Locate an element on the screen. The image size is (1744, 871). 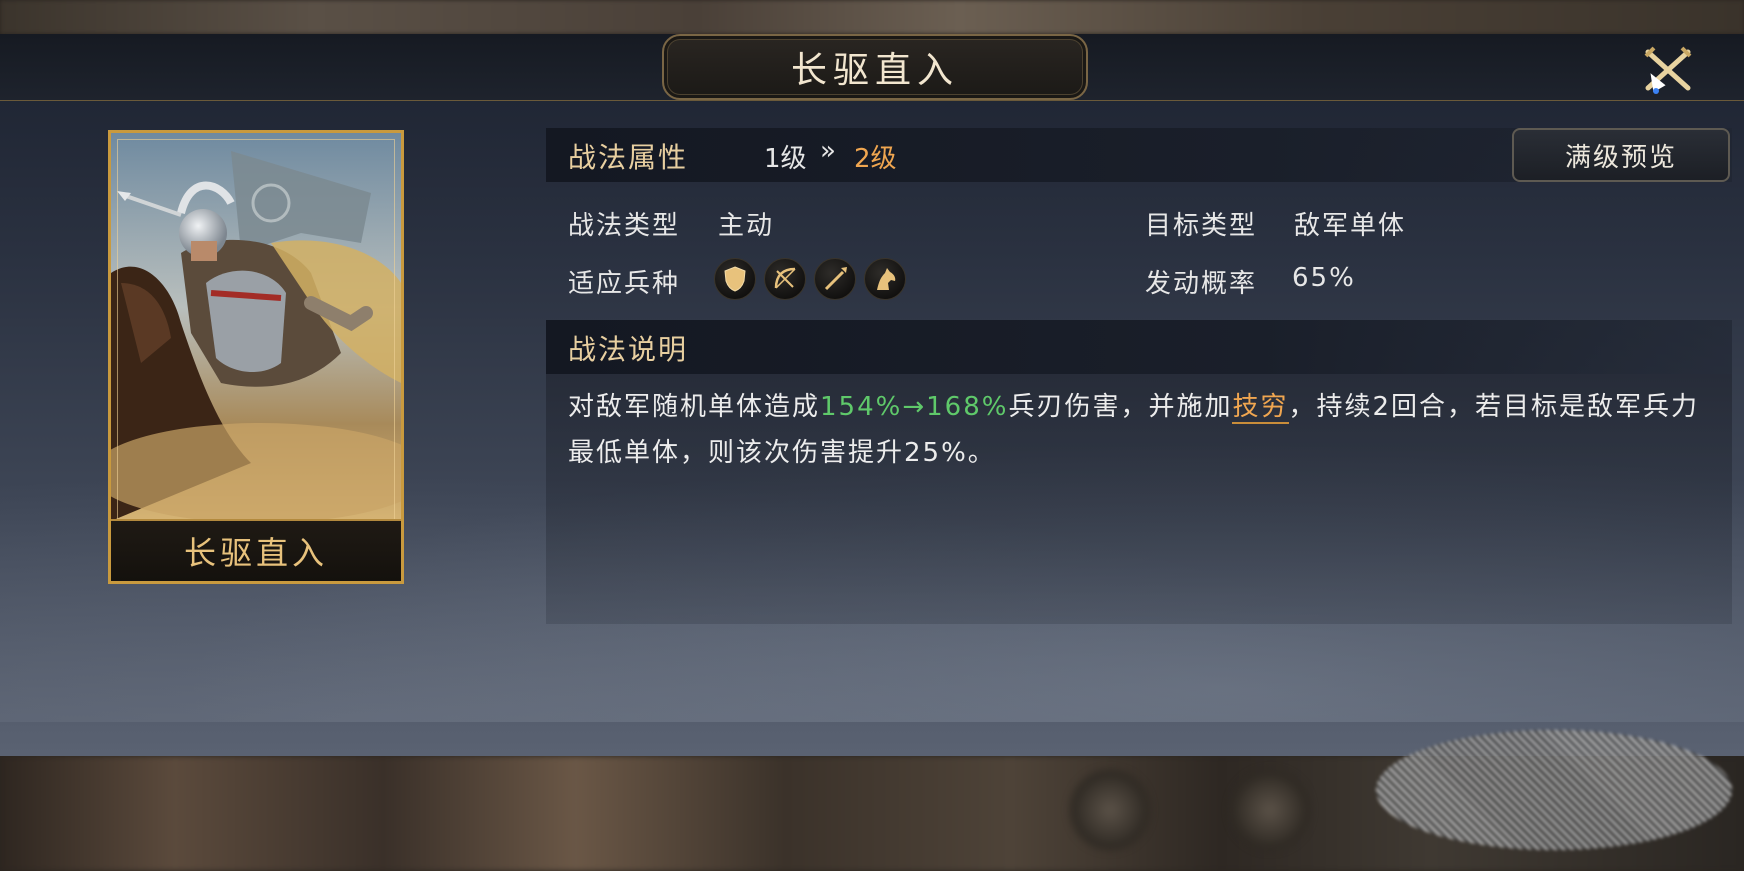
crossed-swords-close-icon is located at coordinates (1668, 68).